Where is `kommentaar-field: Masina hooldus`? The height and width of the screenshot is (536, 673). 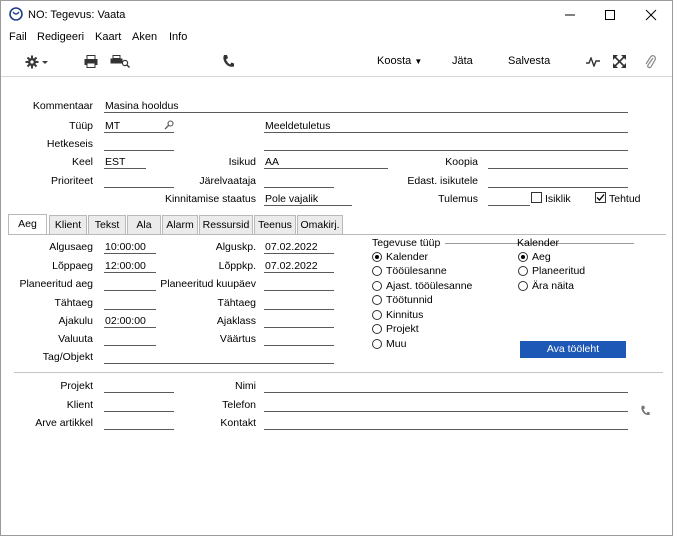 kommentaar-field: Masina hooldus is located at coordinates (366, 106).